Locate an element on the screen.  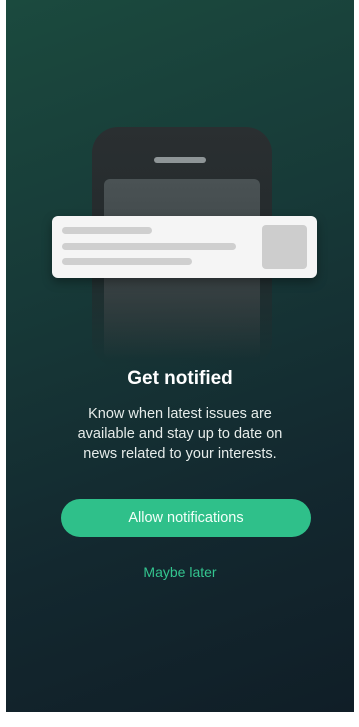
maybe-later-link: Maybe later is located at coordinates (180, 572).